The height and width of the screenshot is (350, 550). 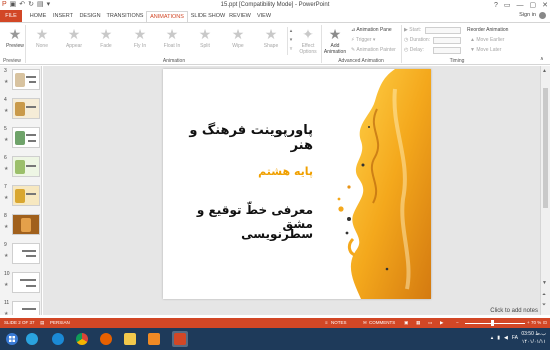 I want to click on telegram-taskbar-button, so click(x=32, y=339).